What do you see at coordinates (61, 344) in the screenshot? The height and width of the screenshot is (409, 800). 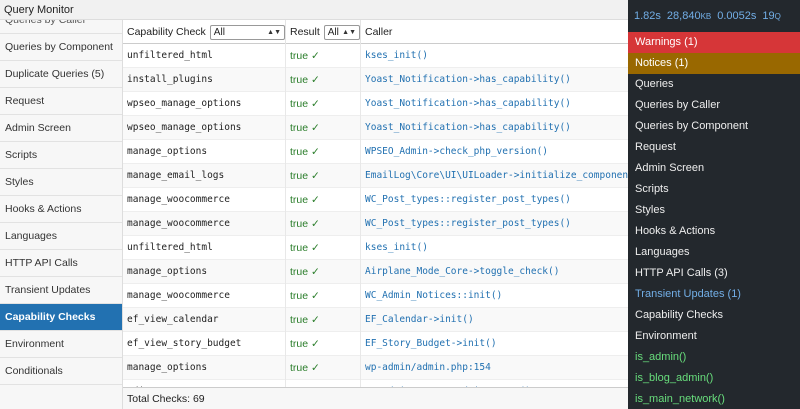 I see `nav-item-environment: Environment` at bounding box center [61, 344].